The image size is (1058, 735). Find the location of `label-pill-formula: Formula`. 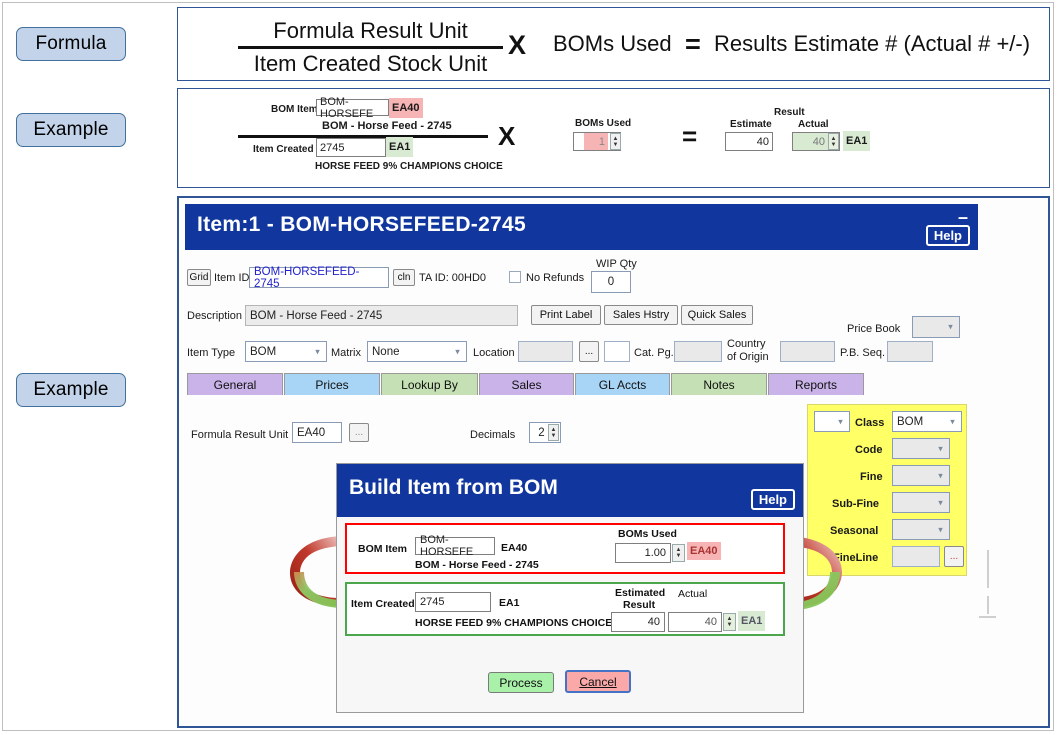

label-pill-formula: Formula is located at coordinates (71, 44).